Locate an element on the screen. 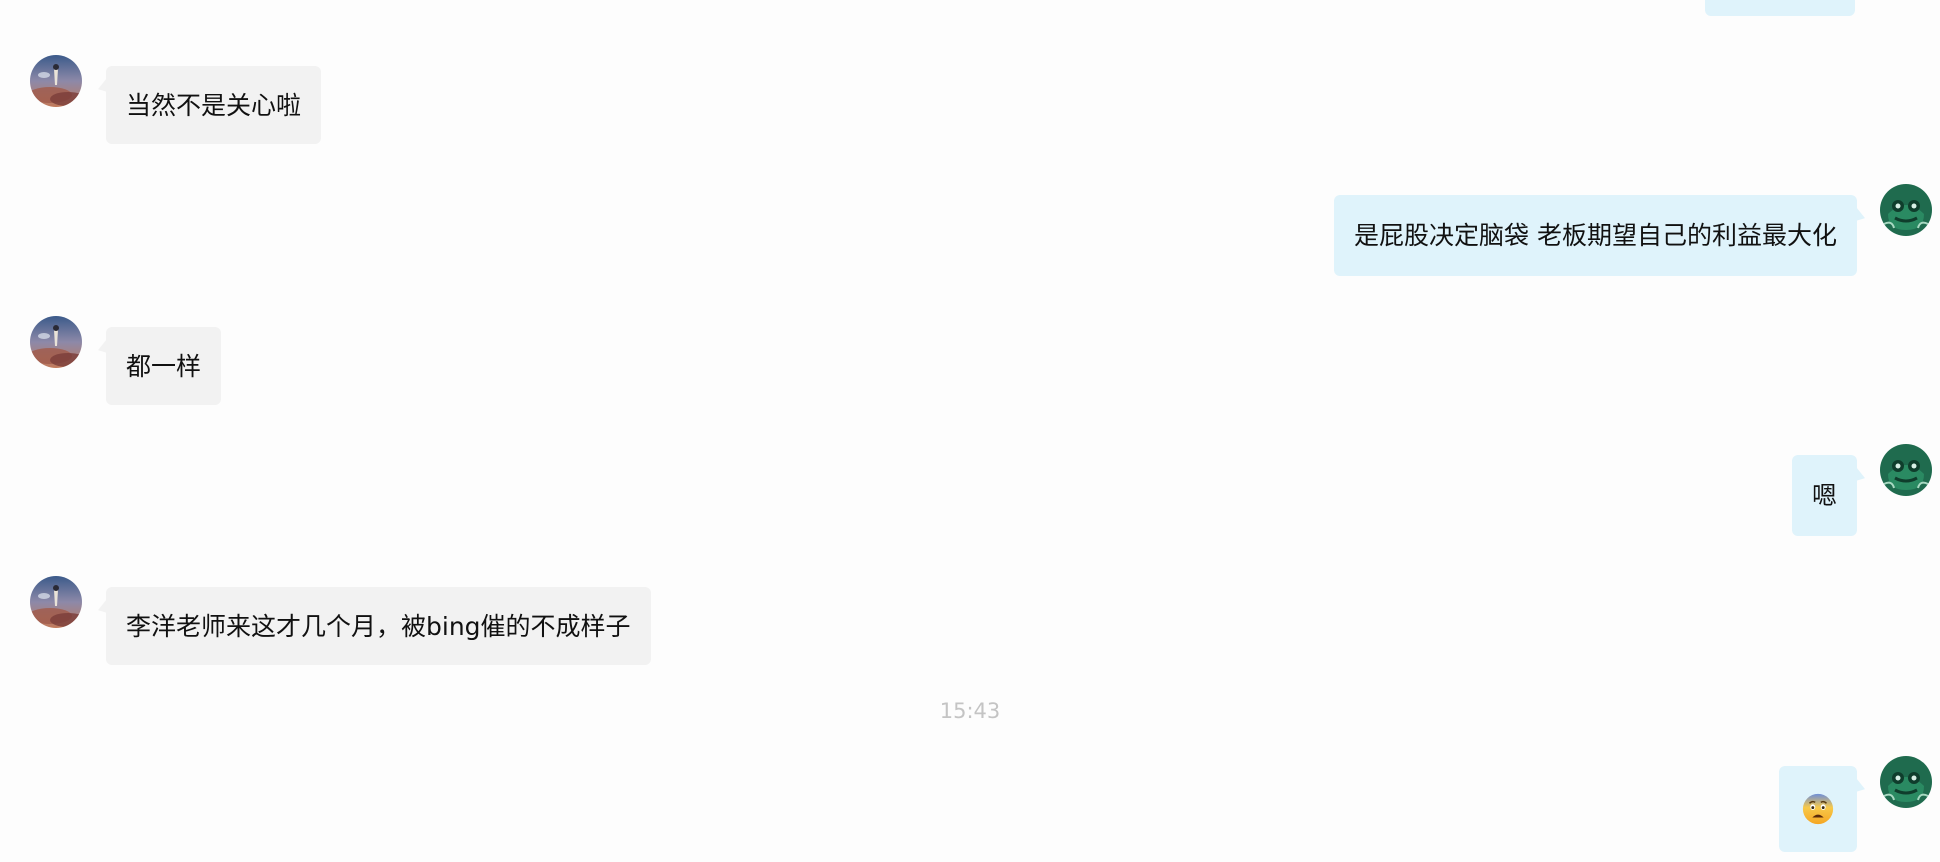  message-bubble-outgoing-partial is located at coordinates (1780, 8).